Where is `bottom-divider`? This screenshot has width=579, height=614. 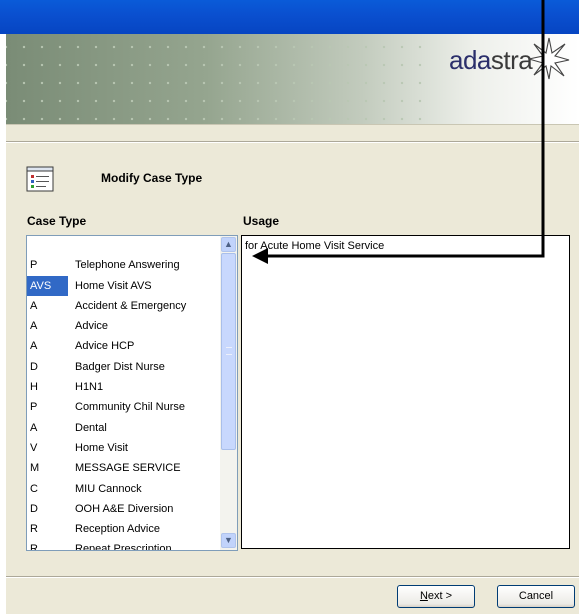
bottom-divider is located at coordinates (292, 577).